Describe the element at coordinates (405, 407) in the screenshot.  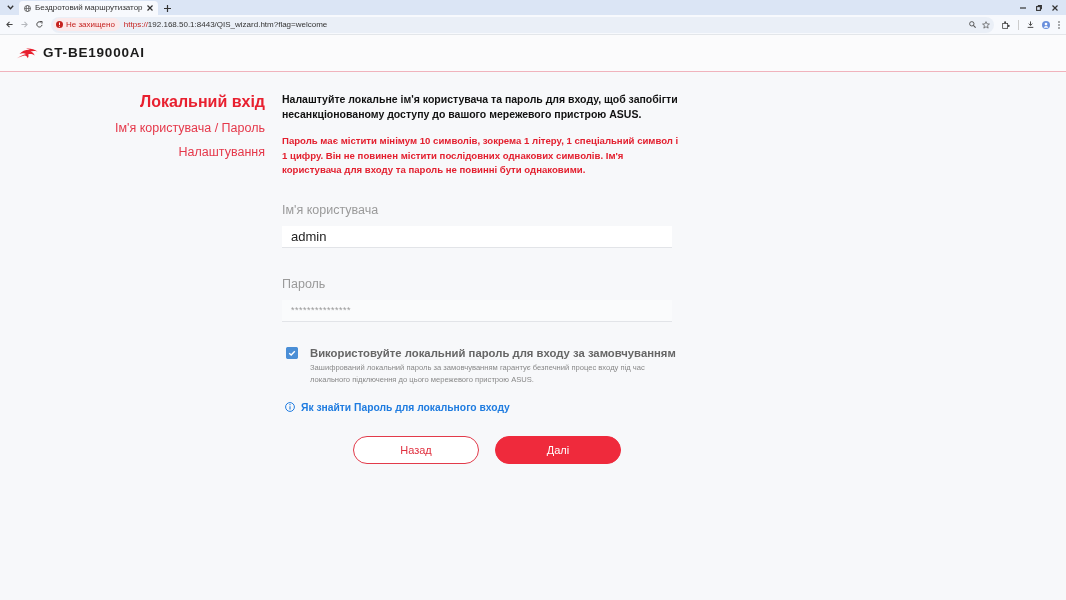
I see `help-link: Як знайти Пароль для локального входу` at that location.